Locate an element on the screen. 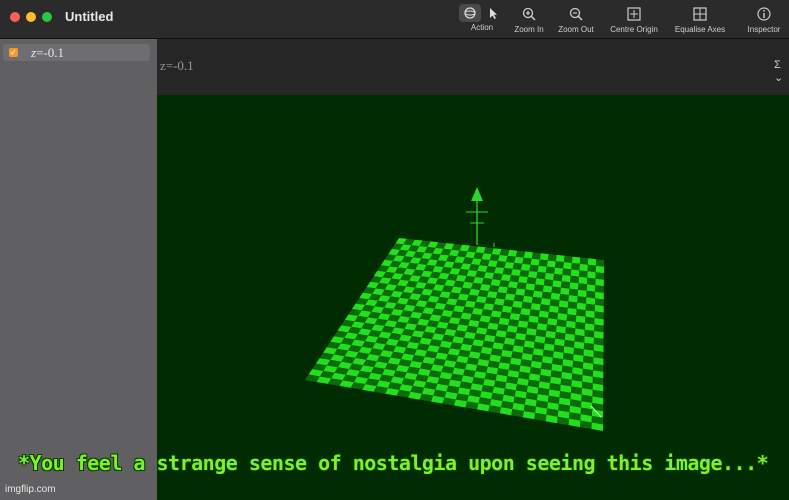 The height and width of the screenshot is (500, 789). zoom-out-button: Zoom Out is located at coordinates (576, 20).